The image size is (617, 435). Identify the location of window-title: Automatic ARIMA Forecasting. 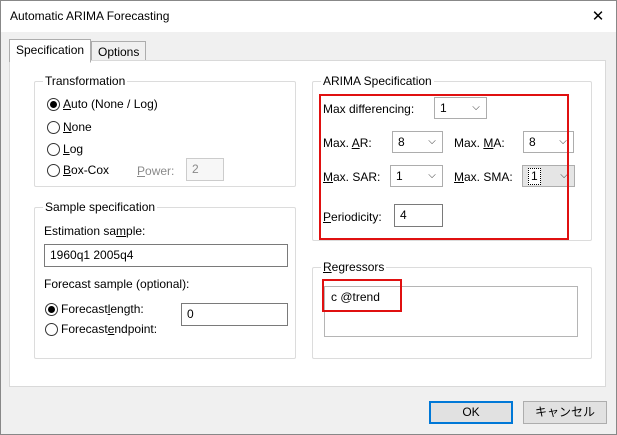
(90, 16).